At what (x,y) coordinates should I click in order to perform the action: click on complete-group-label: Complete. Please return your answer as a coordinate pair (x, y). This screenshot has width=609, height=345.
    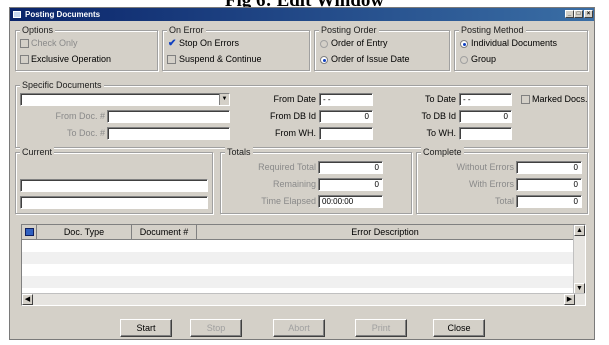
    Looking at the image, I should click on (442, 152).